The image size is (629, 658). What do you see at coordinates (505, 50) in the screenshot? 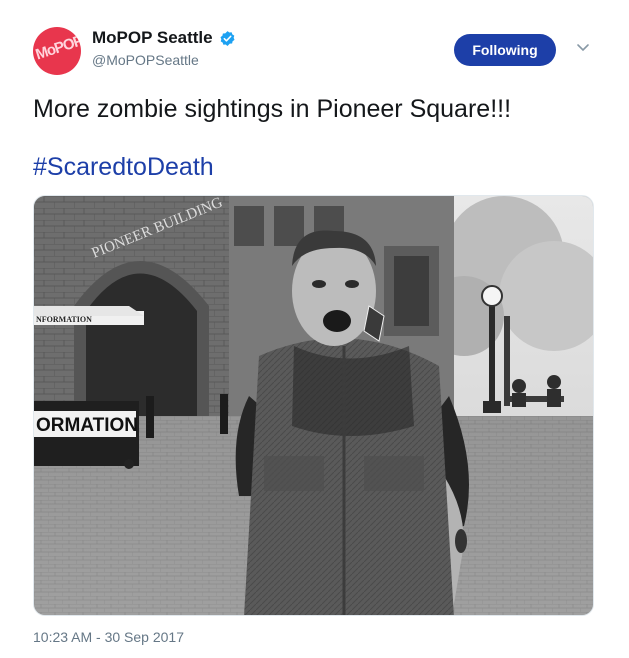
I see `following-button: Following` at bounding box center [505, 50].